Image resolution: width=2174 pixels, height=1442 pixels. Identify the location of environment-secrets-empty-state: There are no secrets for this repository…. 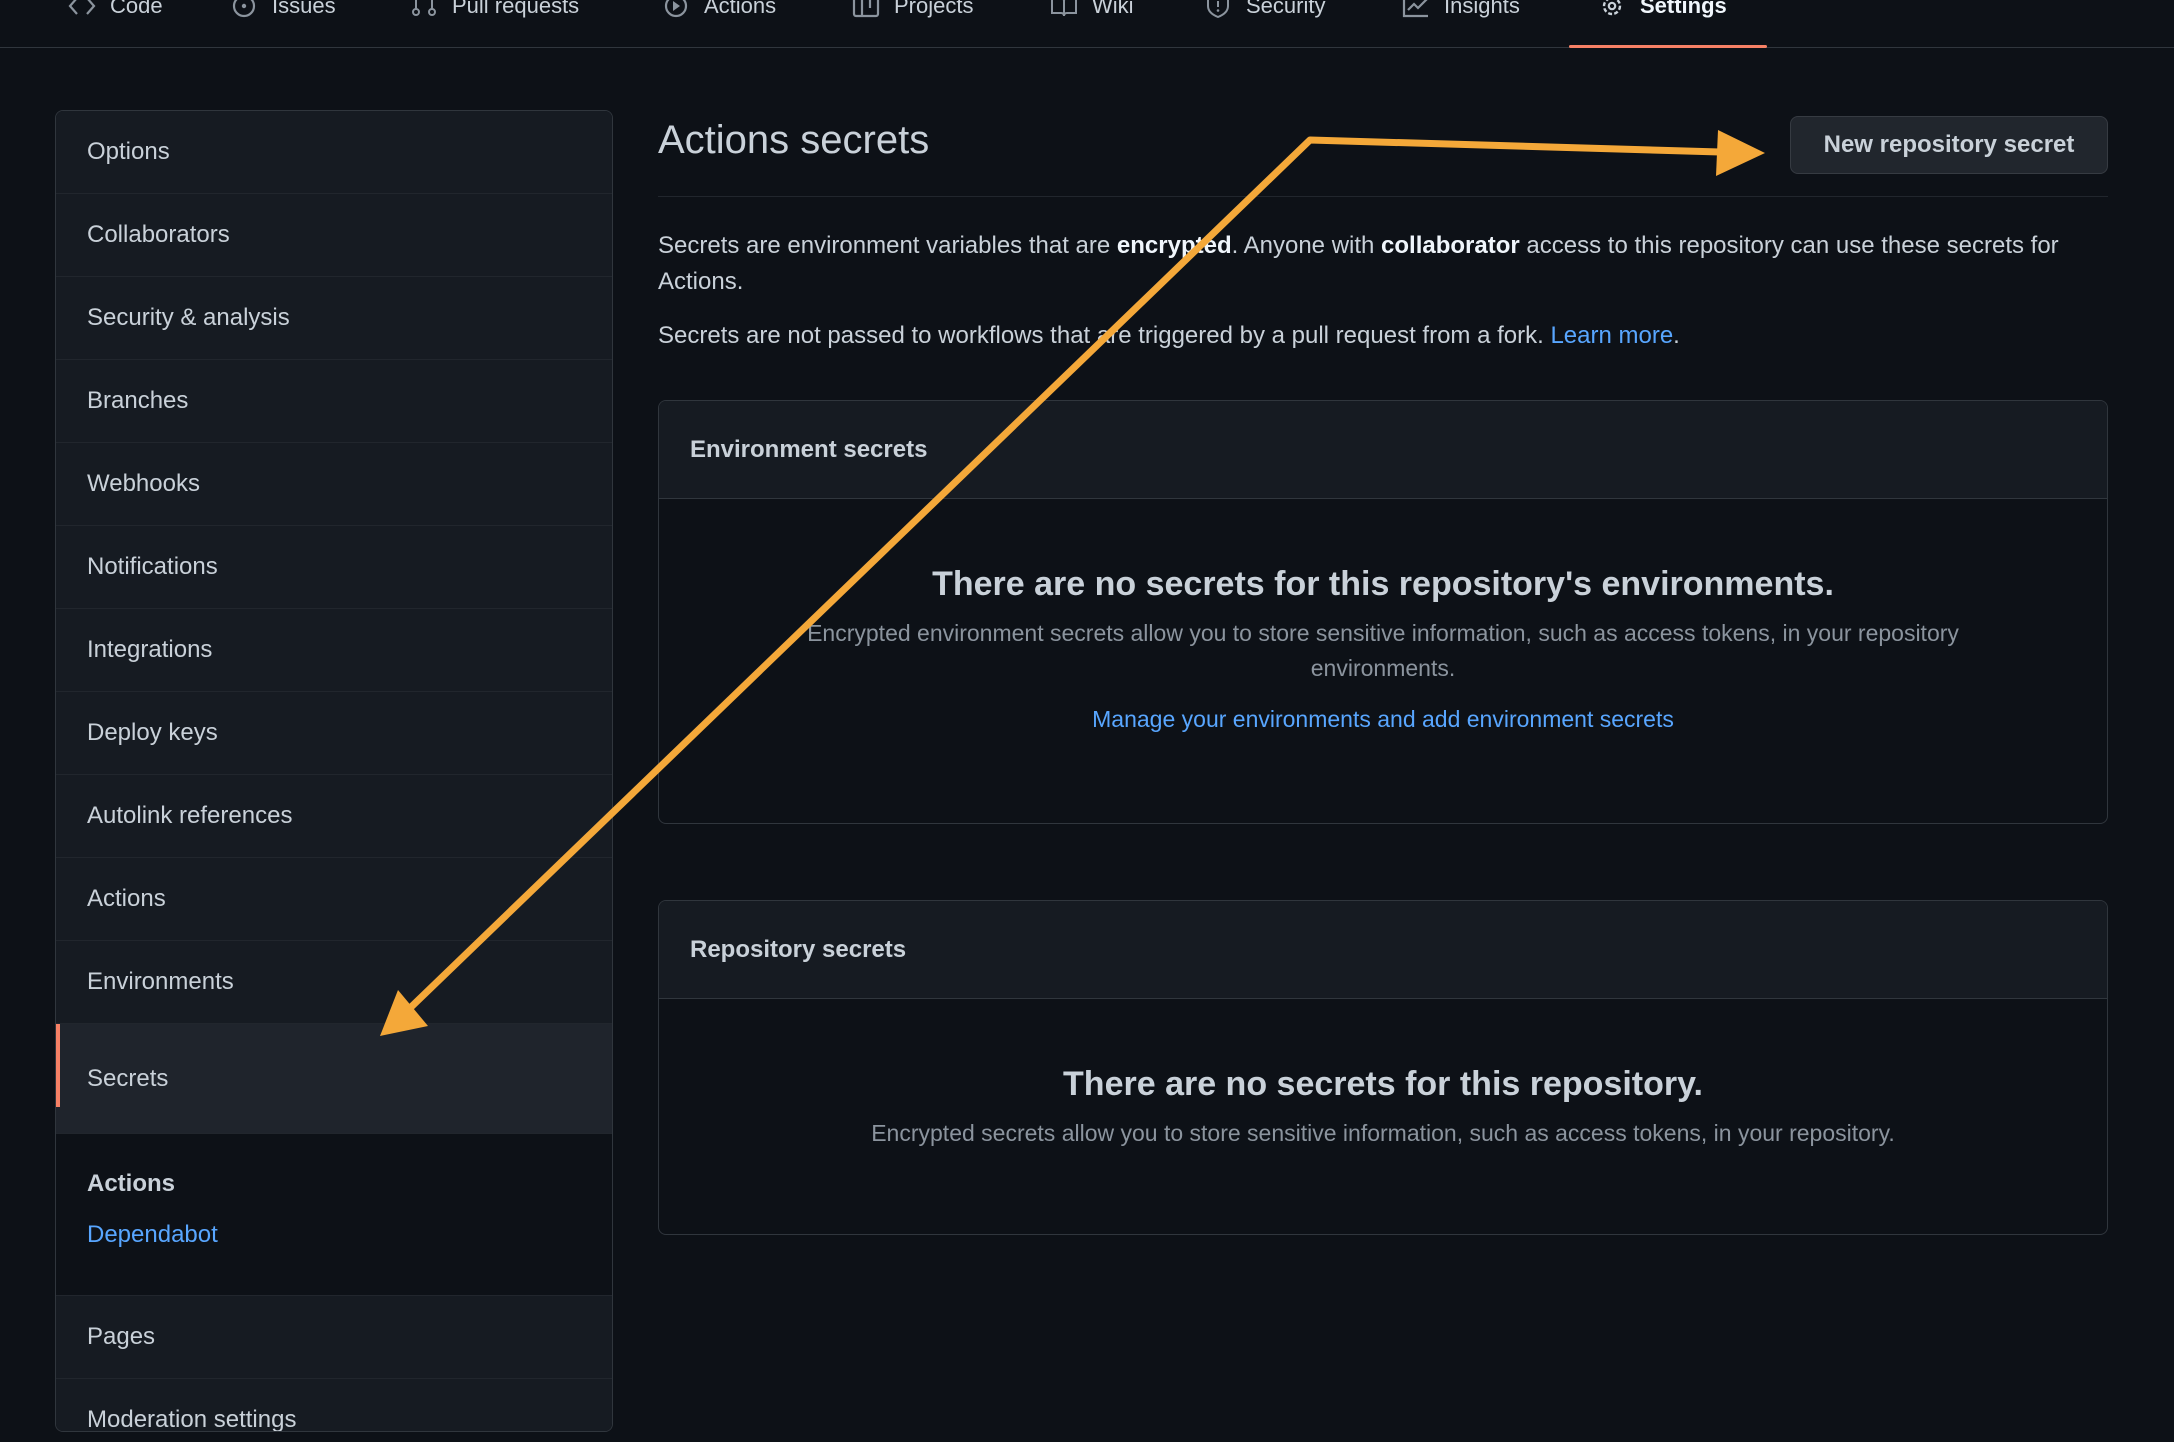
(1383, 649).